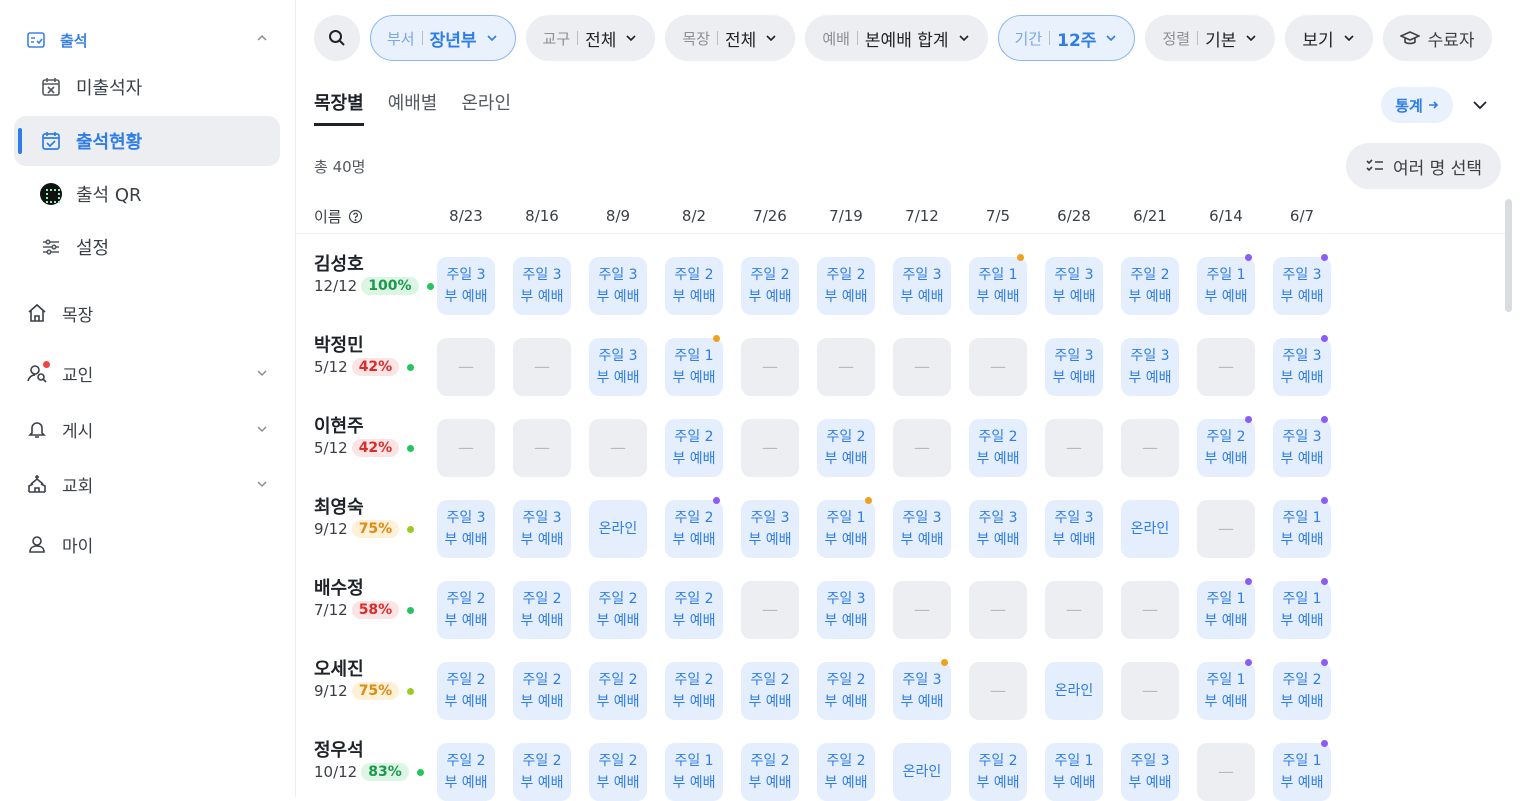 The height and width of the screenshot is (801, 1520). I want to click on member-name: 정우석, so click(339, 749).